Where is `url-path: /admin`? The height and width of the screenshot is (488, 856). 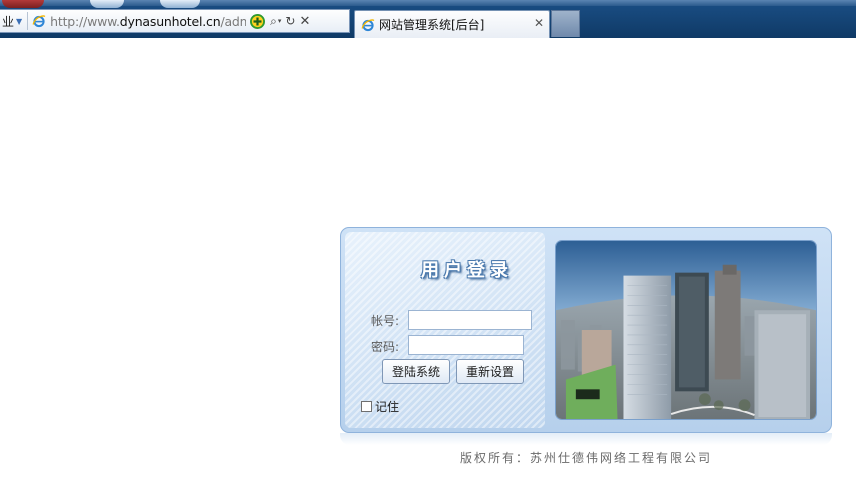
url-path: /admin is located at coordinates (233, 21).